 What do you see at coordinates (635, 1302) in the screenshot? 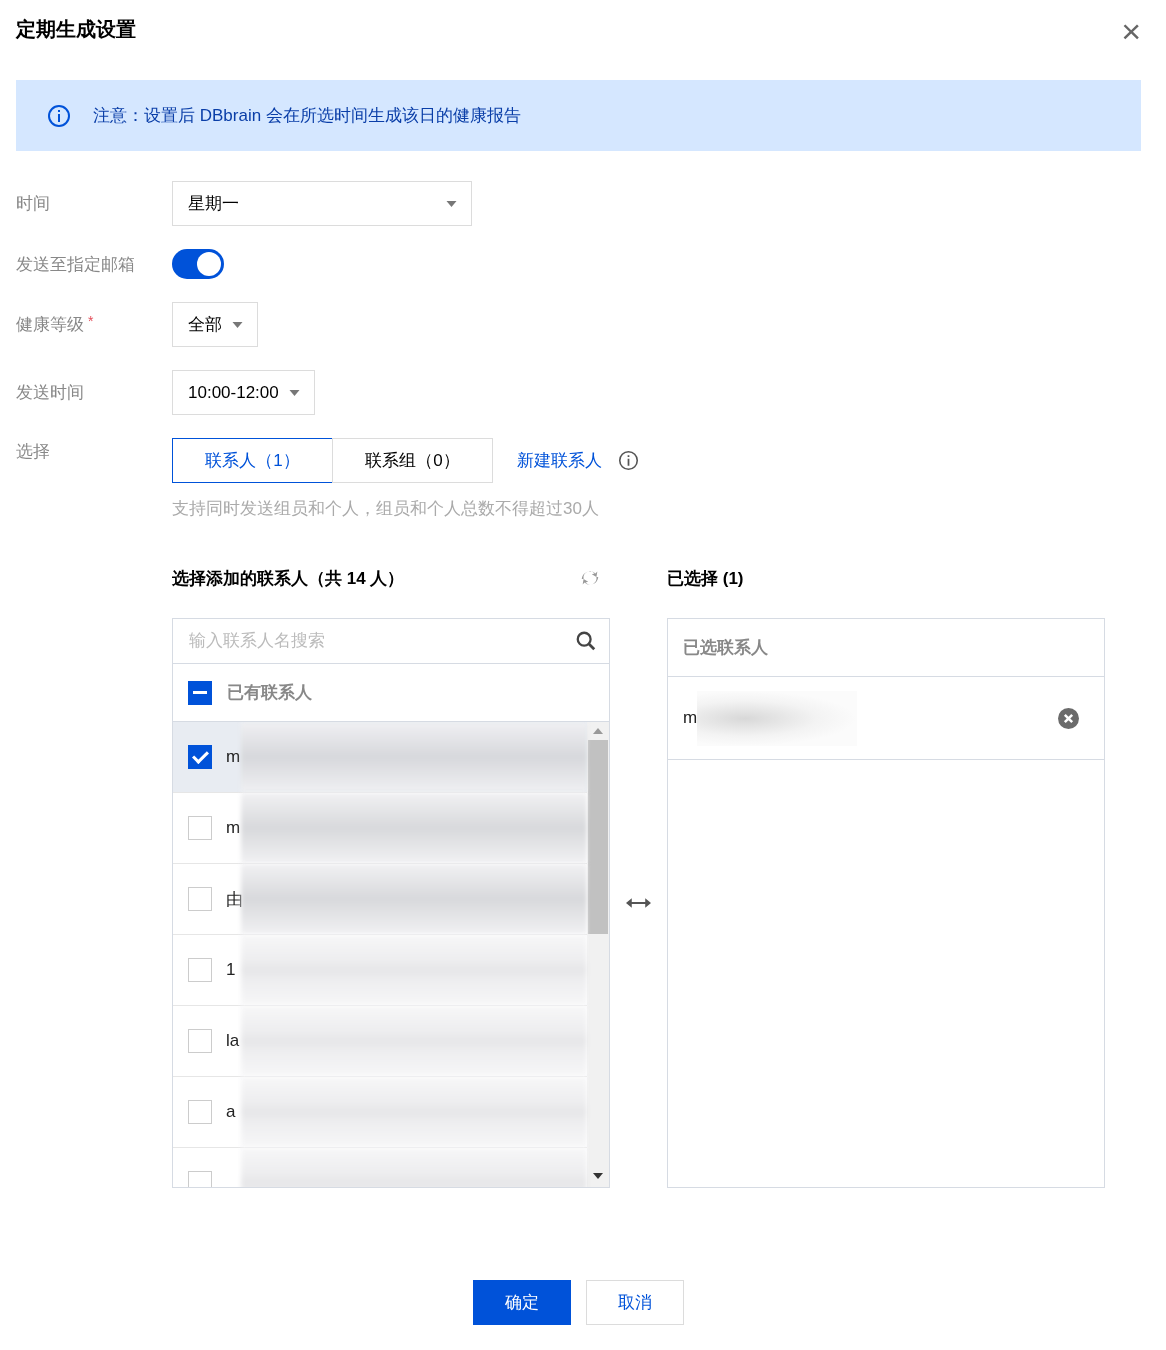
I see `cancel-button: 取消` at bounding box center [635, 1302].